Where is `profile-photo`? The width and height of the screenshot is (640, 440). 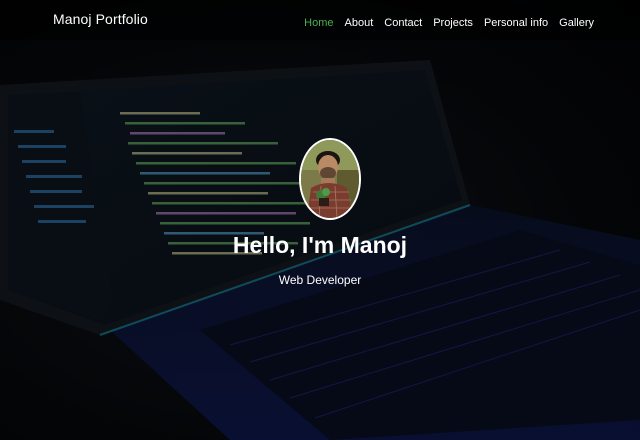
profile-photo is located at coordinates (330, 179).